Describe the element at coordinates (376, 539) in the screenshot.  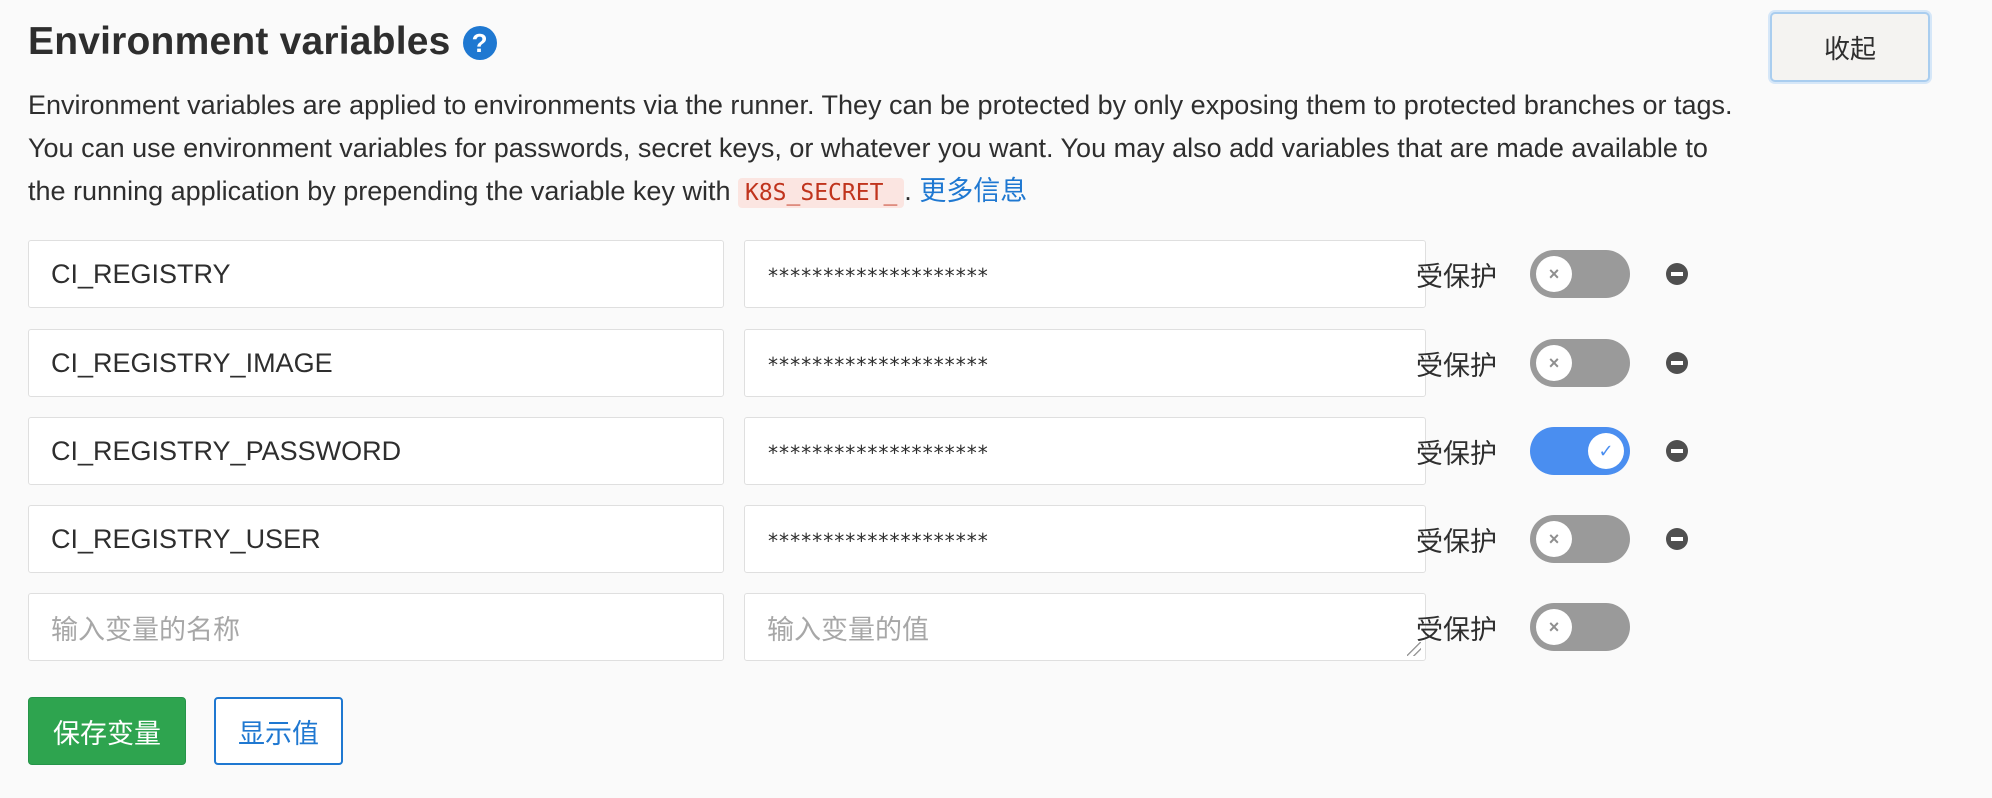
I see `variable-key-input: CI_REGISTRY_USER` at that location.